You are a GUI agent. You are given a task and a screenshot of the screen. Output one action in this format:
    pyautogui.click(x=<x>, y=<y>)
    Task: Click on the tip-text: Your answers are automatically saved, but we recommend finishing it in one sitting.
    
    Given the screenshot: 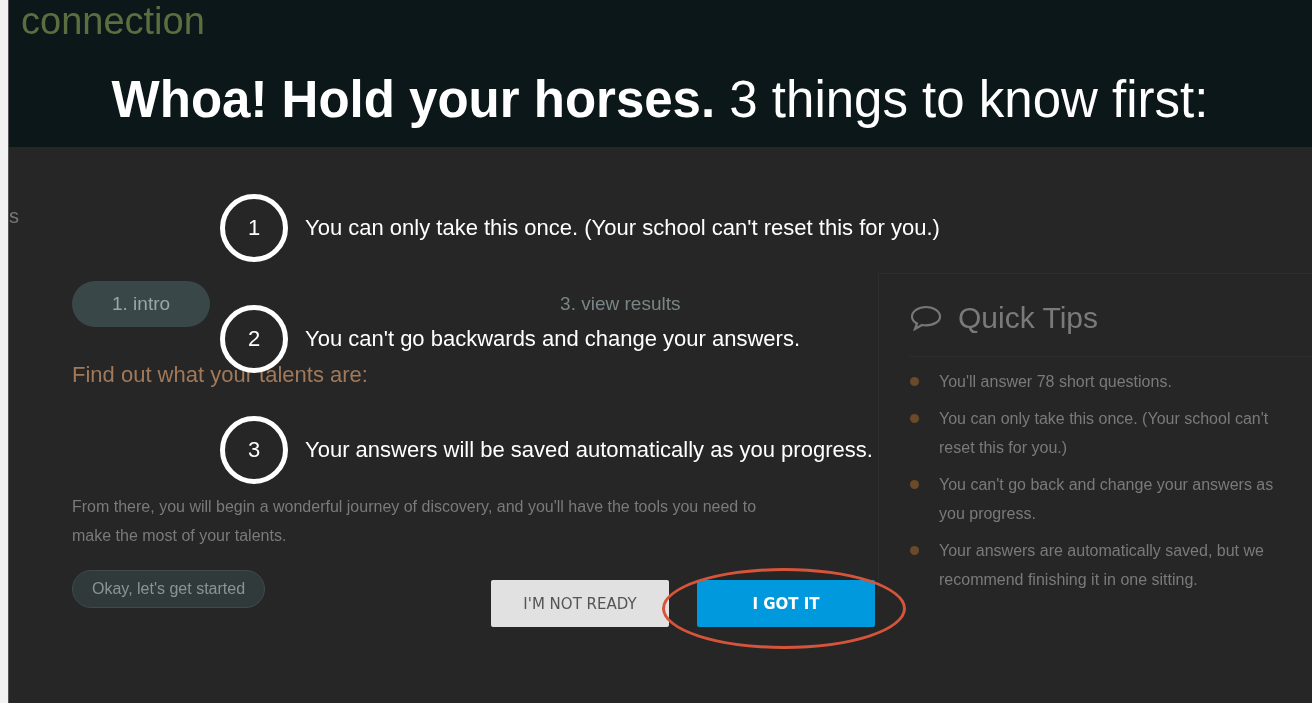 What is the action you would take?
    pyautogui.click(x=1102, y=565)
    